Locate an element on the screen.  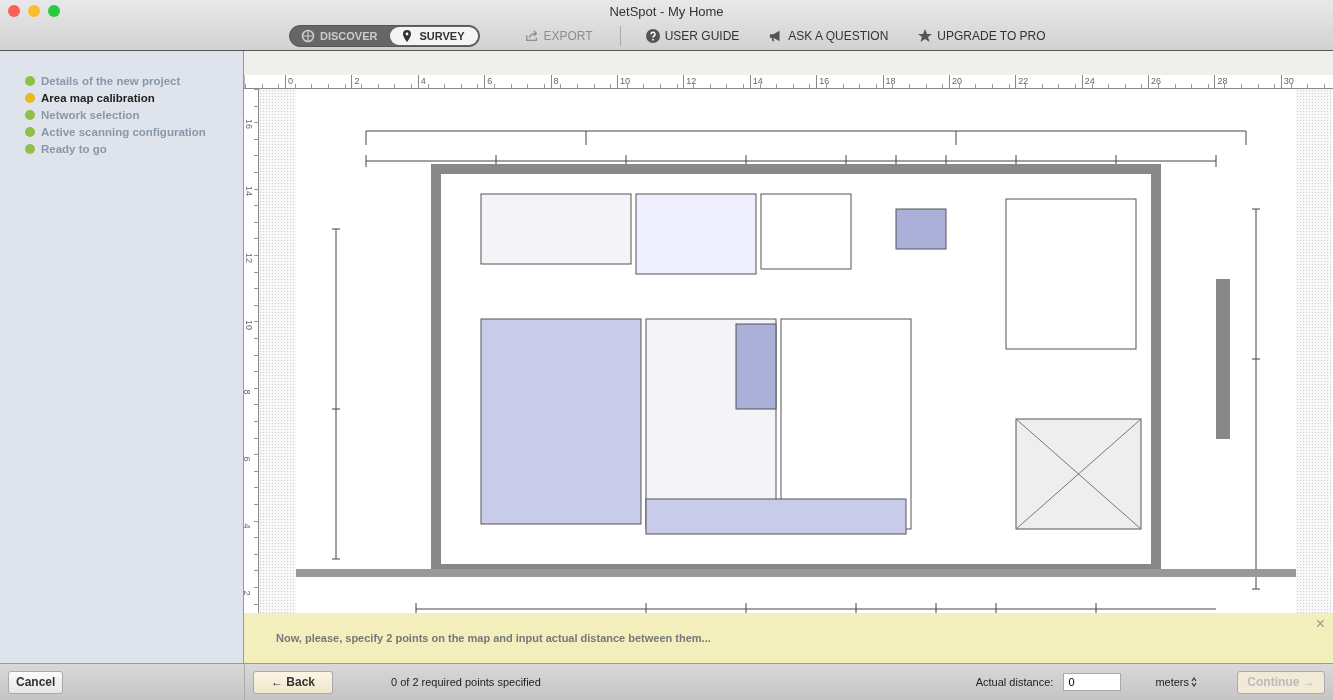
ruler-label: 18 is located at coordinates (915, 81).